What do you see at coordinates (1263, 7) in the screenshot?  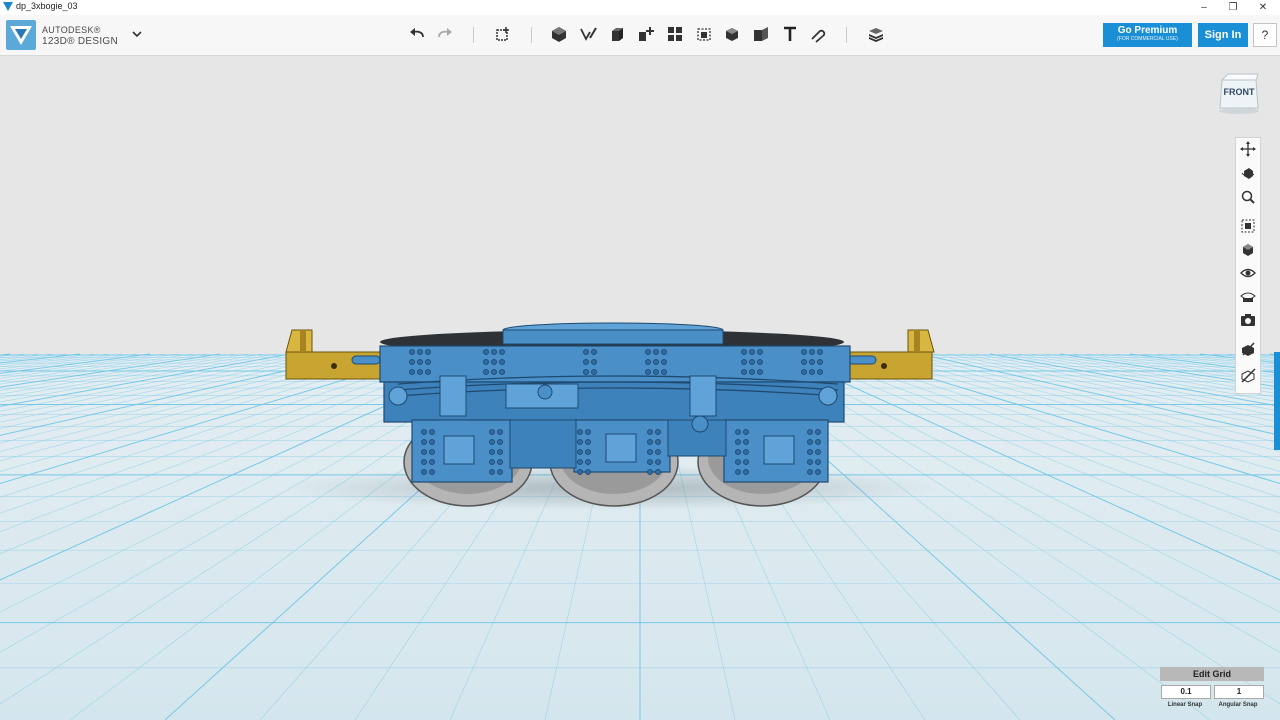 I see `close-button: ✕` at bounding box center [1263, 7].